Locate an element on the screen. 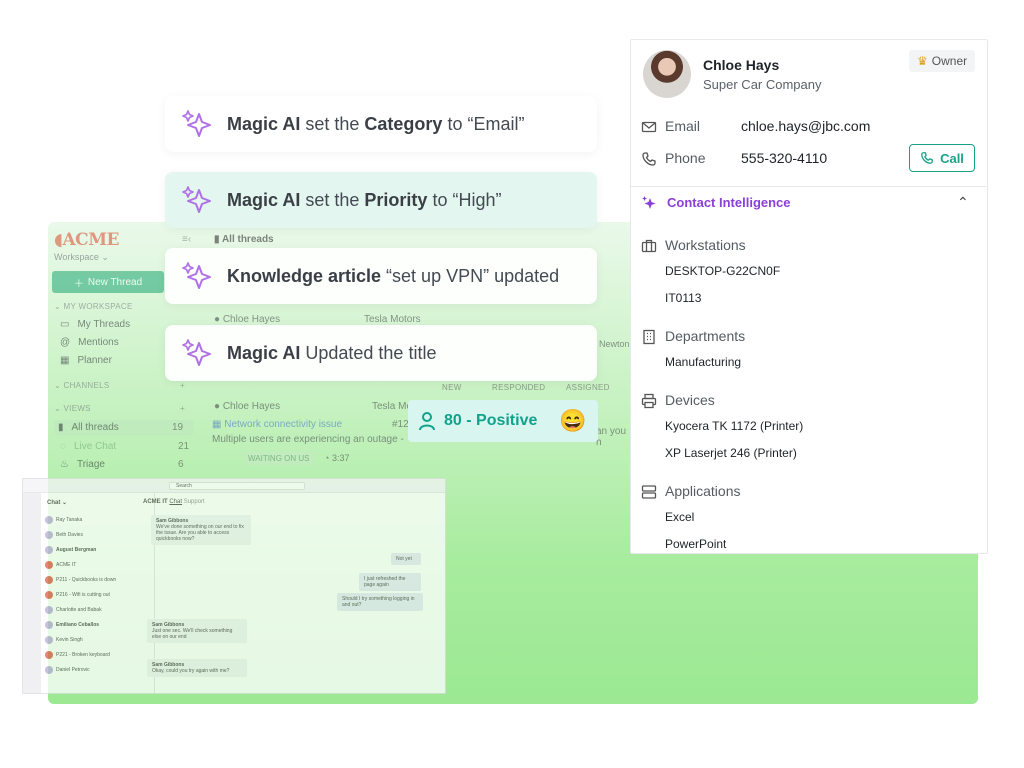 The width and height of the screenshot is (1024, 768). teams-channel-header: ACME IT Chat Support is located at coordinates (174, 502).